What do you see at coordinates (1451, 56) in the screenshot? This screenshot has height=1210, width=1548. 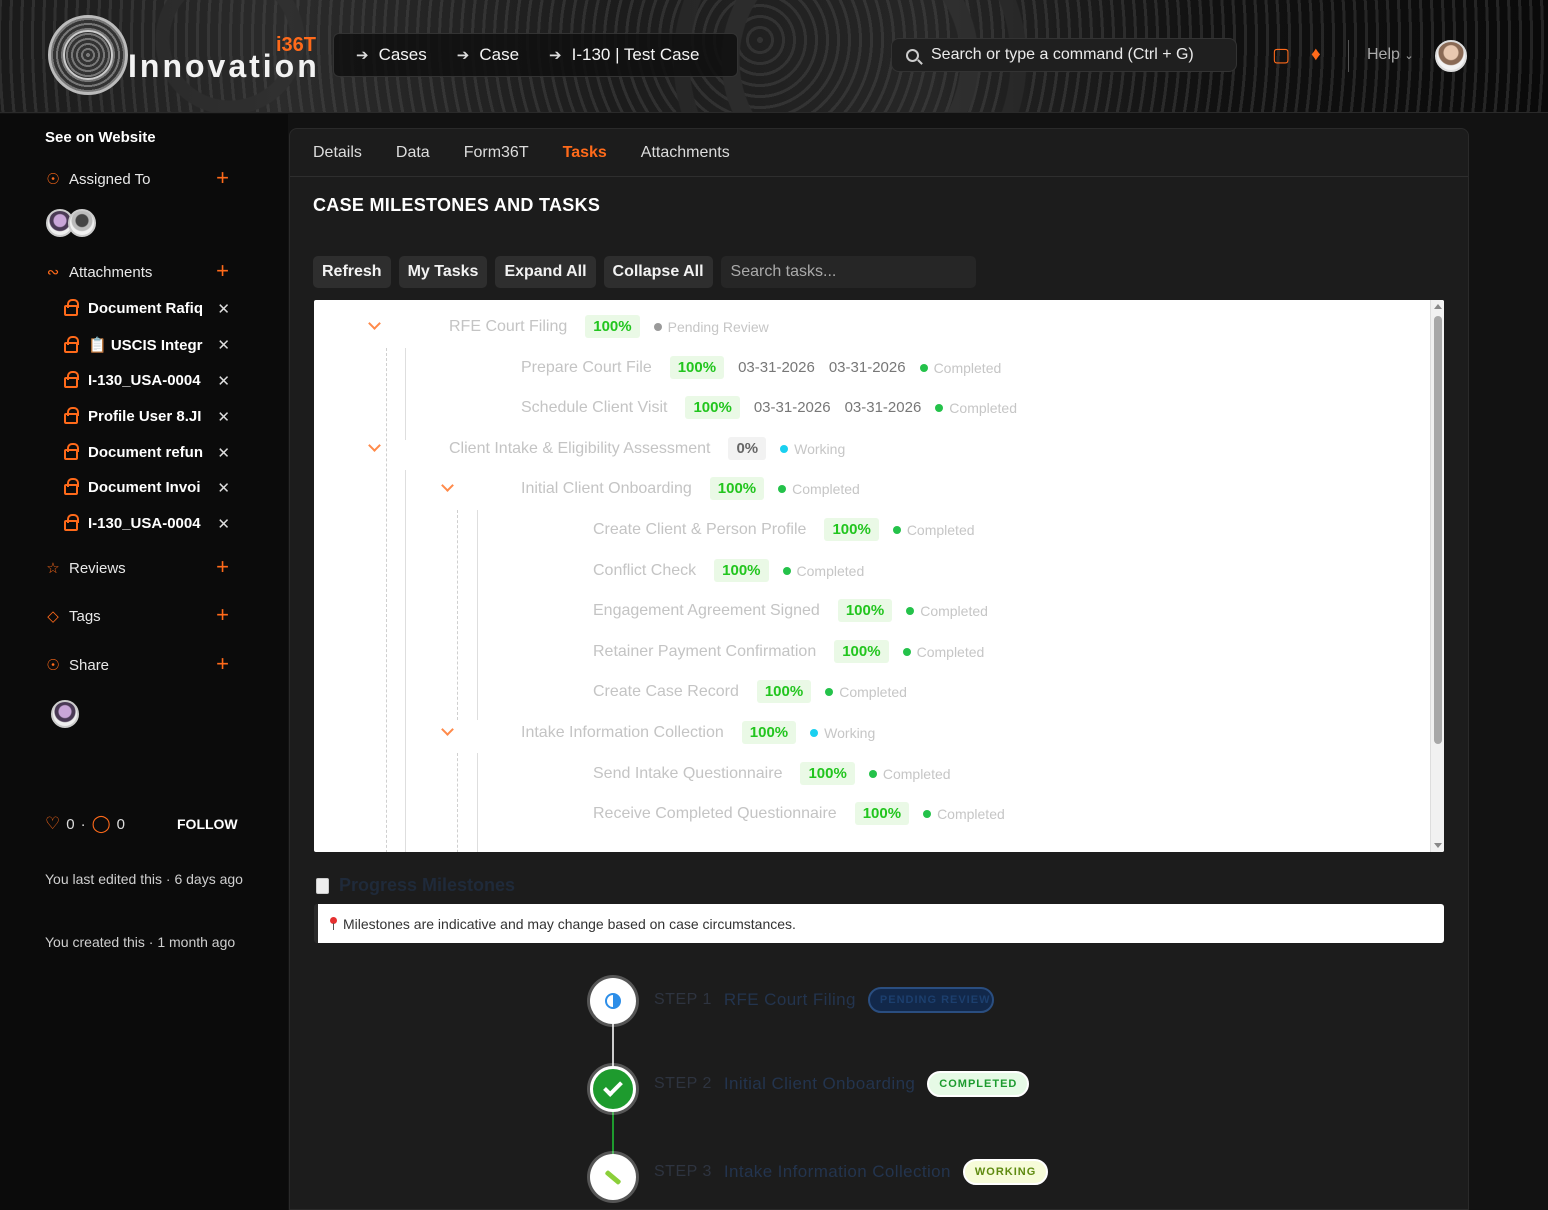 I see `user-avatar` at bounding box center [1451, 56].